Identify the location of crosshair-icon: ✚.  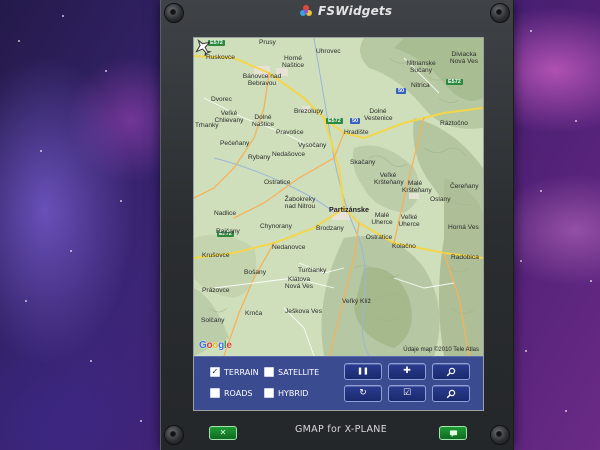
(407, 371).